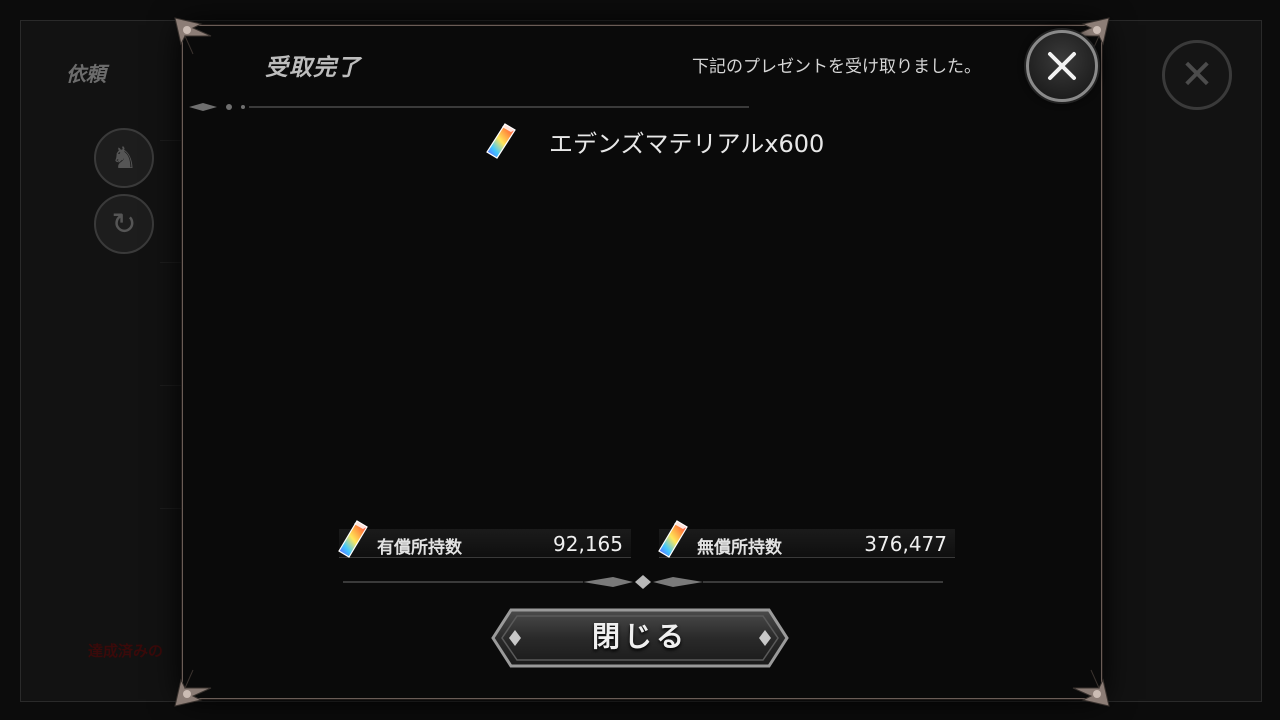 Image resolution: width=1280 pixels, height=720 pixels. Describe the element at coordinates (836, 67) in the screenshot. I see `dialog-subtitle: 下記のプレゼントを受け取りました。` at that location.